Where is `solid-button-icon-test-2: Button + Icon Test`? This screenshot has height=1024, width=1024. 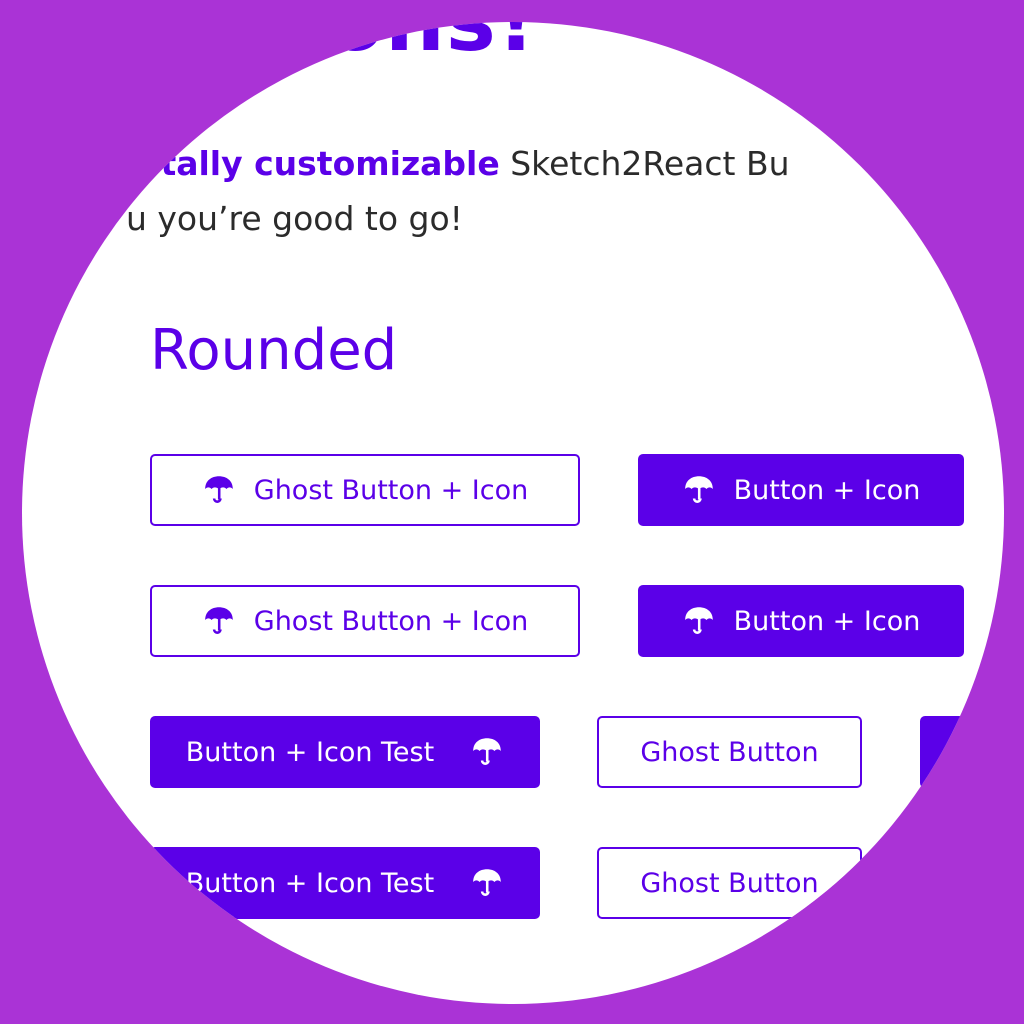
solid-button-icon-test-2: Button + Icon Test is located at coordinates (345, 883).